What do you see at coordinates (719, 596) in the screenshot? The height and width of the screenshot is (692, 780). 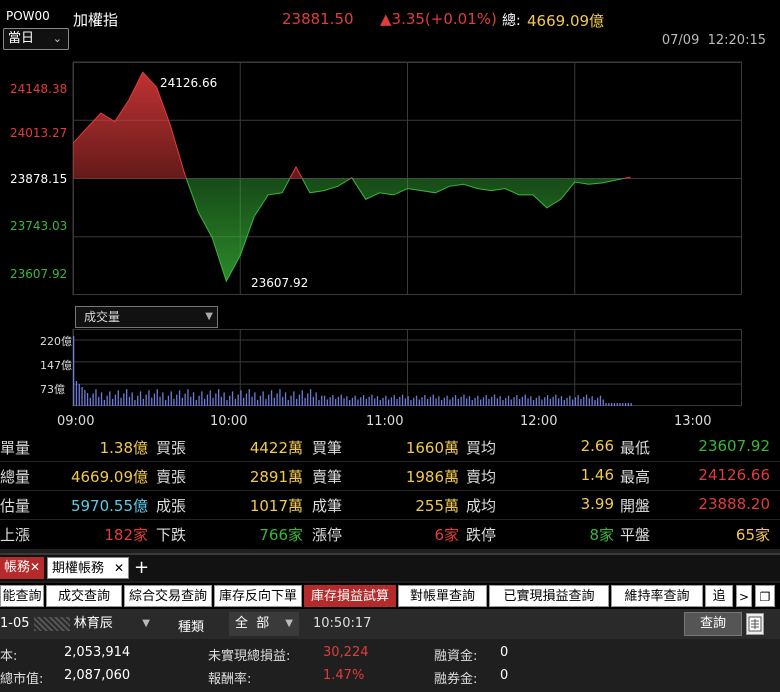 I see `function-tab: 追` at bounding box center [719, 596].